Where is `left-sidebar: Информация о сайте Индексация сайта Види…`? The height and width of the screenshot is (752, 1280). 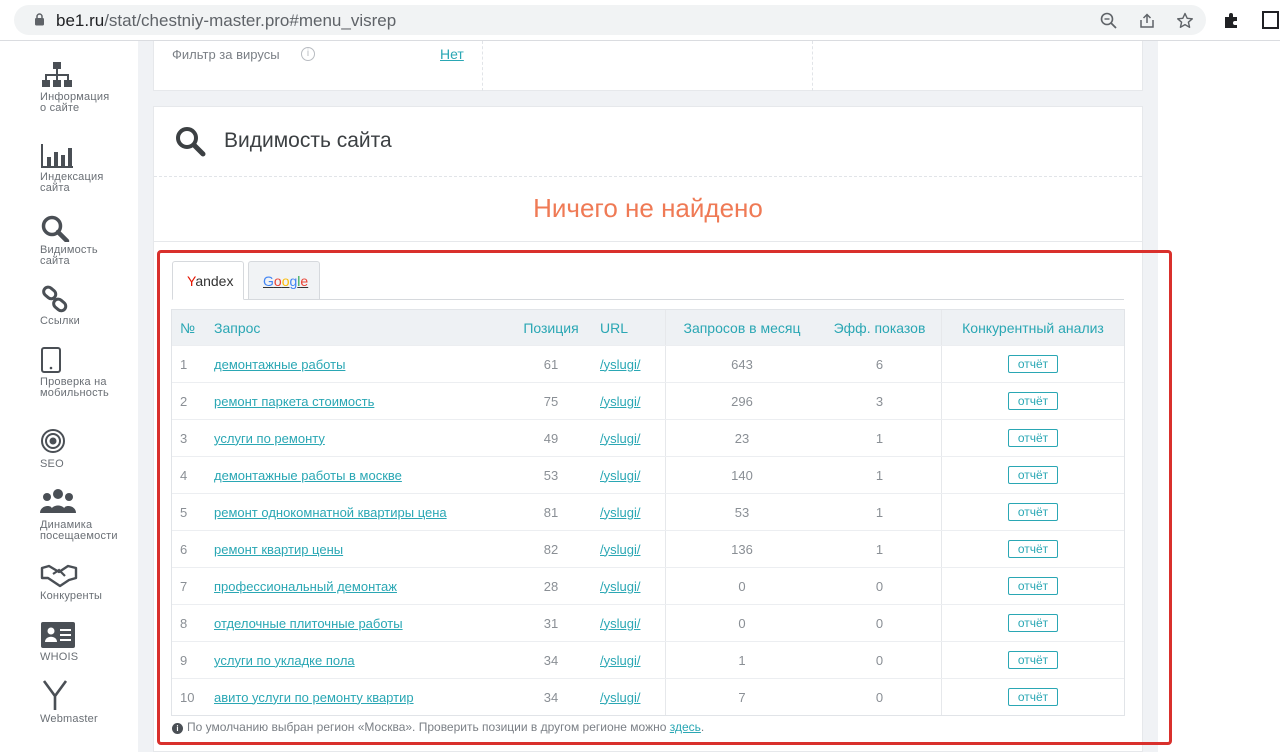
left-sidebar: Информация о сайте Индексация сайта Види… is located at coordinates (69, 396).